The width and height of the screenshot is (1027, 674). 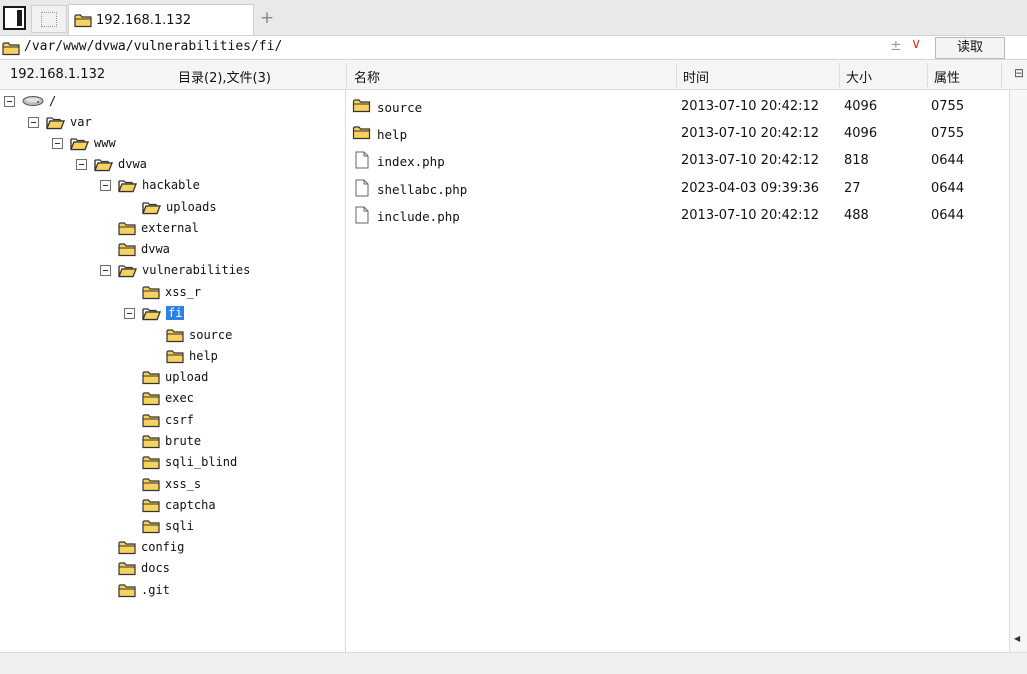 I want to click on column-time: 时间, so click(x=696, y=76).